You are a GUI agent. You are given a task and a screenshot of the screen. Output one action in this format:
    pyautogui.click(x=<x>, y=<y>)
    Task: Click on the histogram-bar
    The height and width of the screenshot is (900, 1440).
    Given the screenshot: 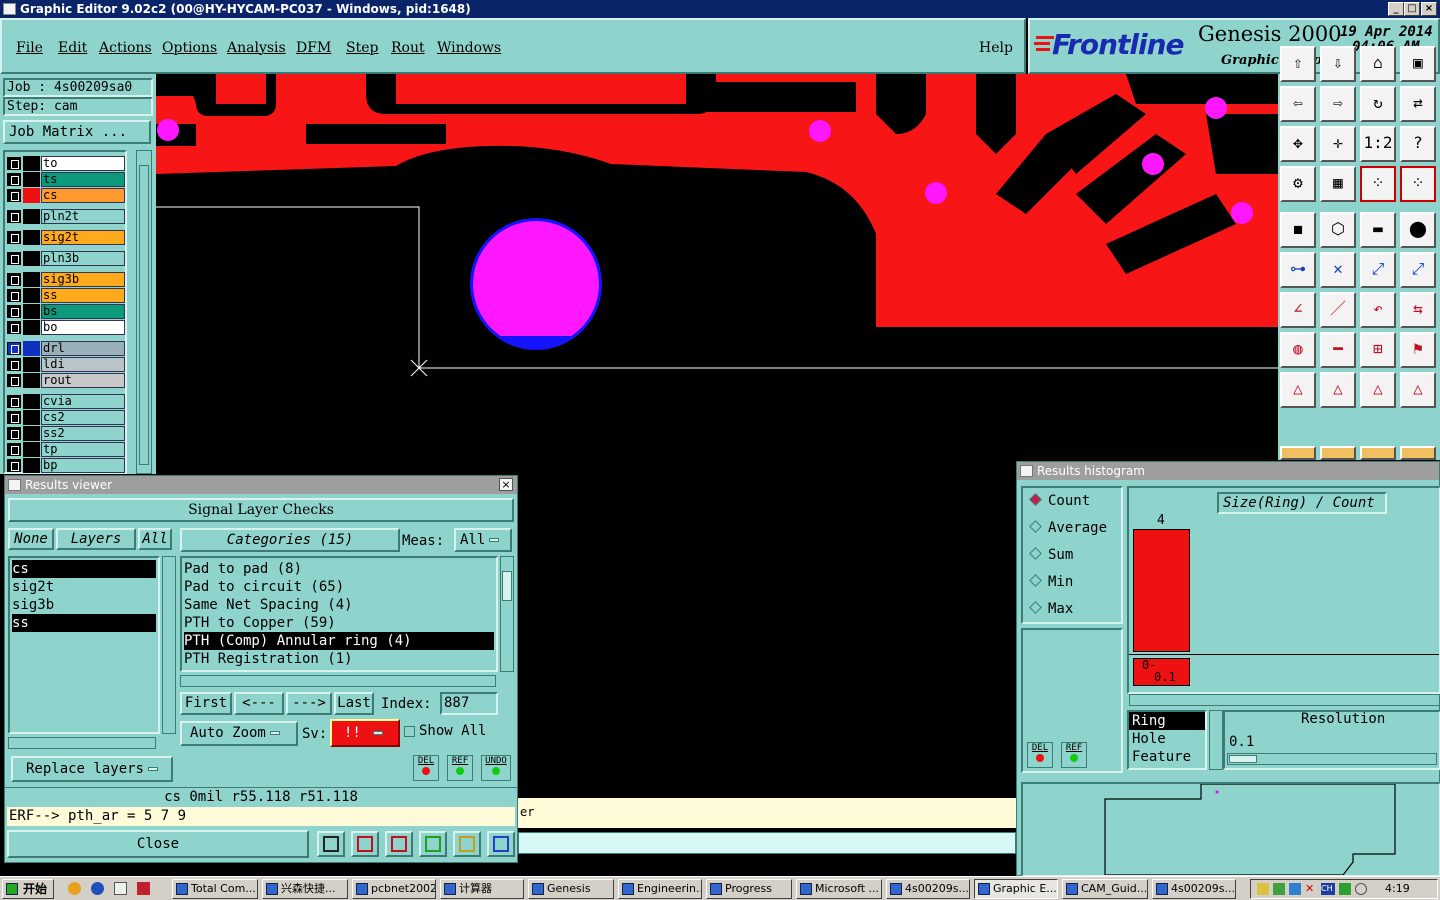 What is the action you would take?
    pyautogui.click(x=1161, y=590)
    